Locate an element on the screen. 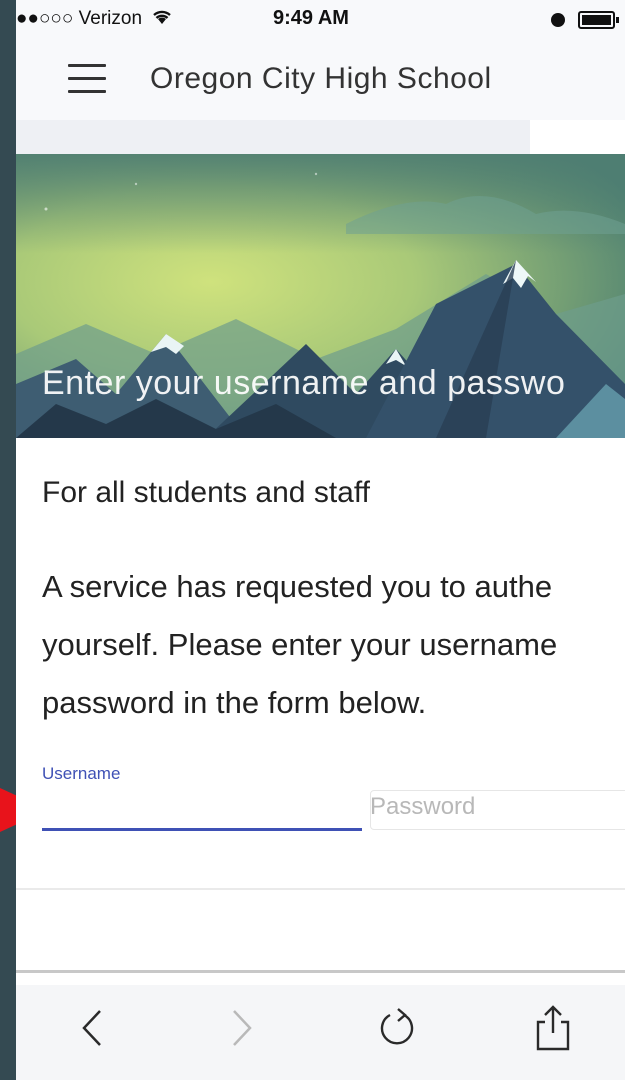  browser-toolbar is located at coordinates (320, 1032).